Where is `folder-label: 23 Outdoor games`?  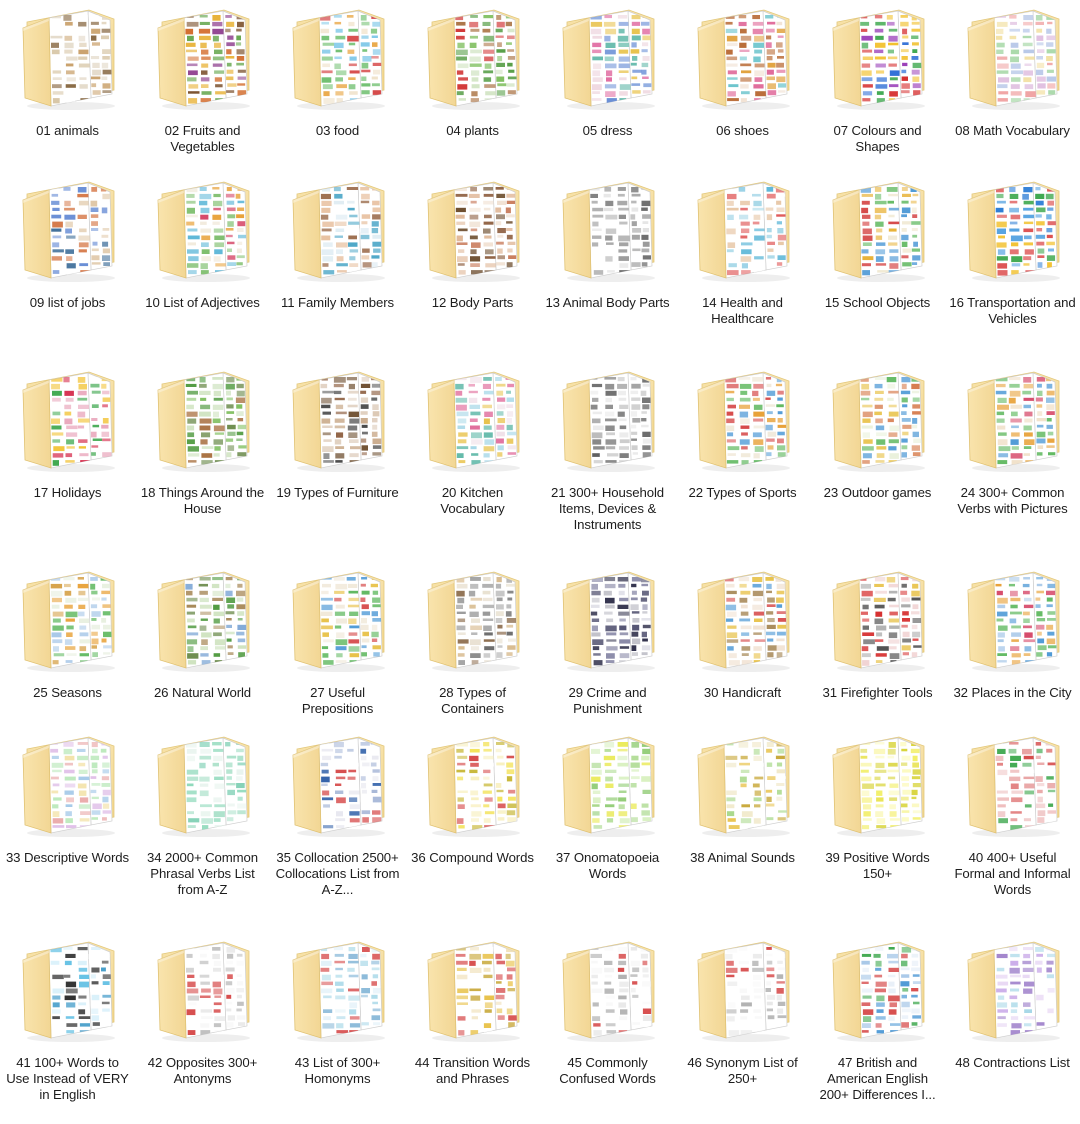 folder-label: 23 Outdoor games is located at coordinates (877, 492).